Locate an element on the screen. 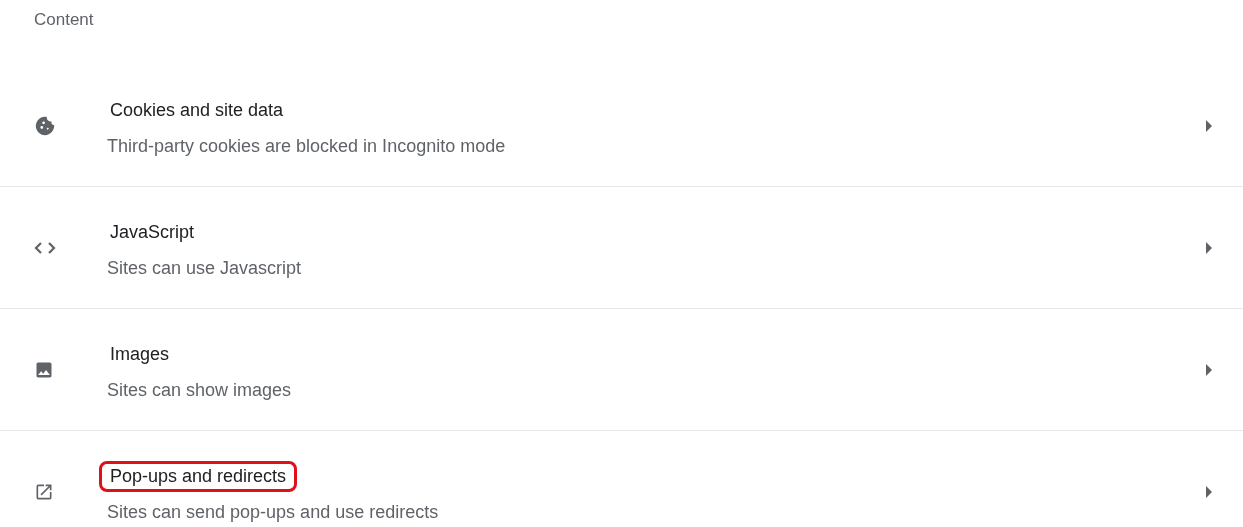  setting-title: Cookies and site data is located at coordinates (197, 110).